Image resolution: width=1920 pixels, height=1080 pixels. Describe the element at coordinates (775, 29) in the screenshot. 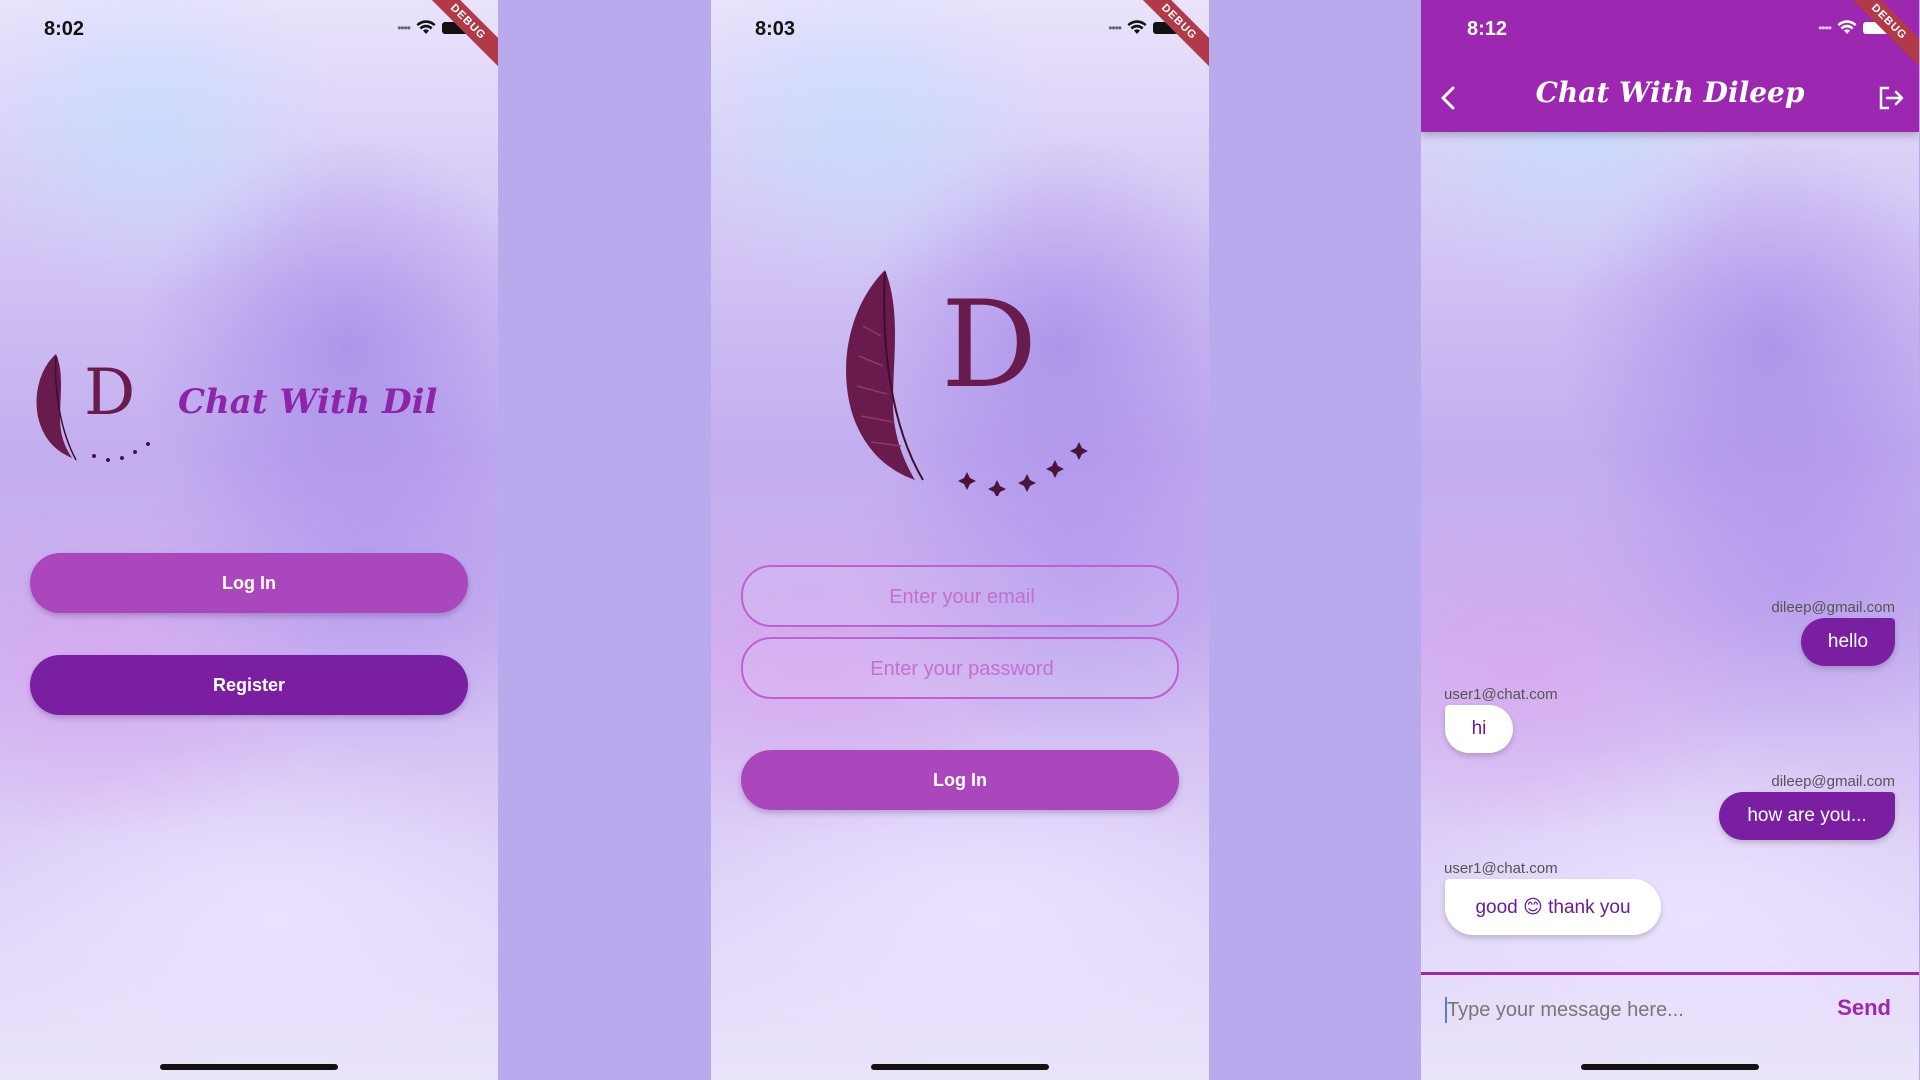

I see `status-time: 8:03` at that location.